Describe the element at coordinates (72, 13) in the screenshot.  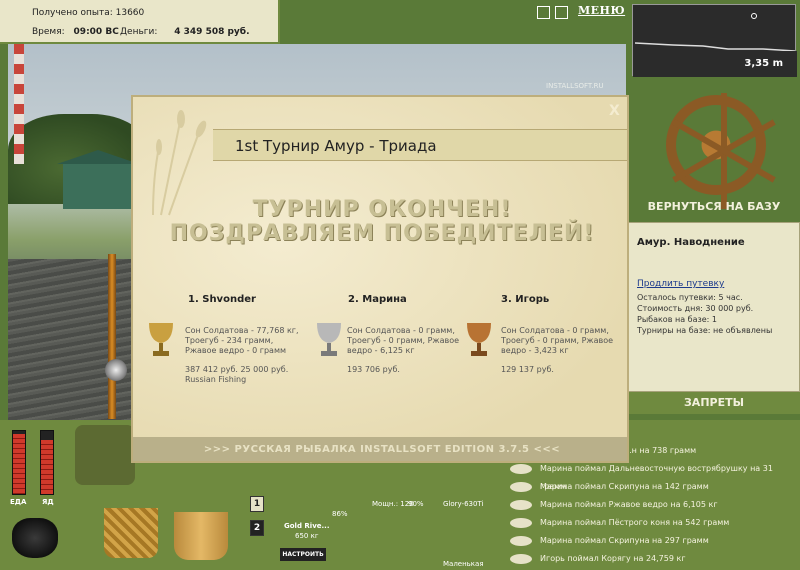
I see `experience-label: Получено опыта:` at that location.